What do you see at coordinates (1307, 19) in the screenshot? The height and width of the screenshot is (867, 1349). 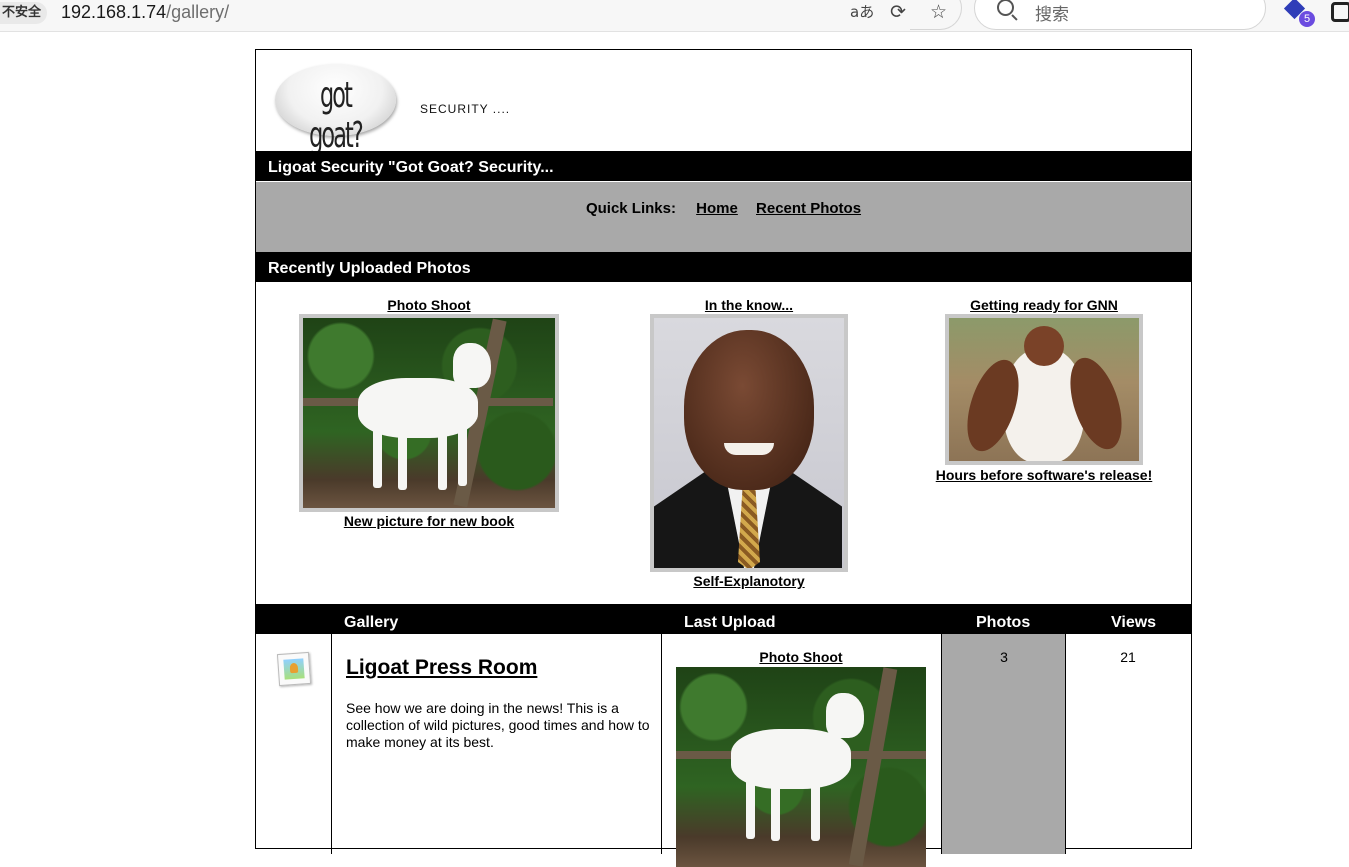 I see `extension-badge: 5` at bounding box center [1307, 19].